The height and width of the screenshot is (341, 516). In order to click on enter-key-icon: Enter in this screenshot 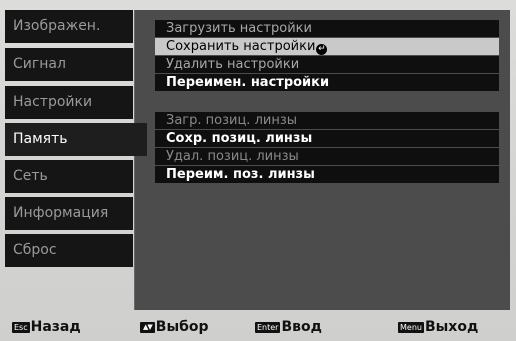, I will do `click(268, 327)`.